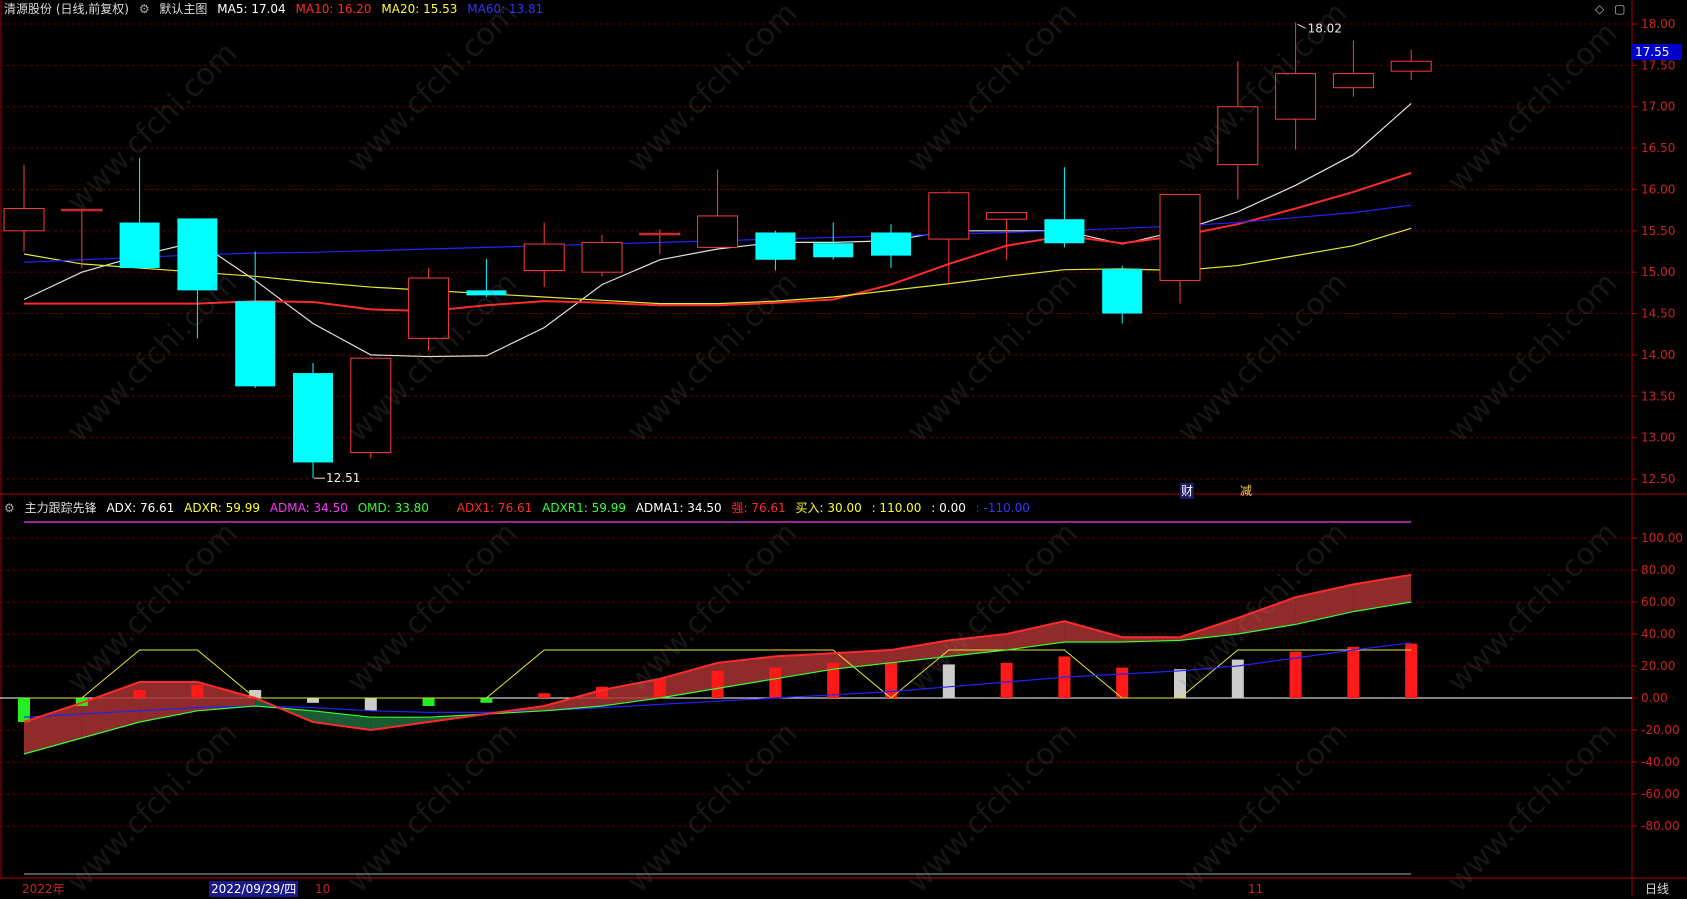 The image size is (1687, 899). Describe the element at coordinates (1613, 9) in the screenshot. I see `top-right-icons: ◇ ▢` at that location.